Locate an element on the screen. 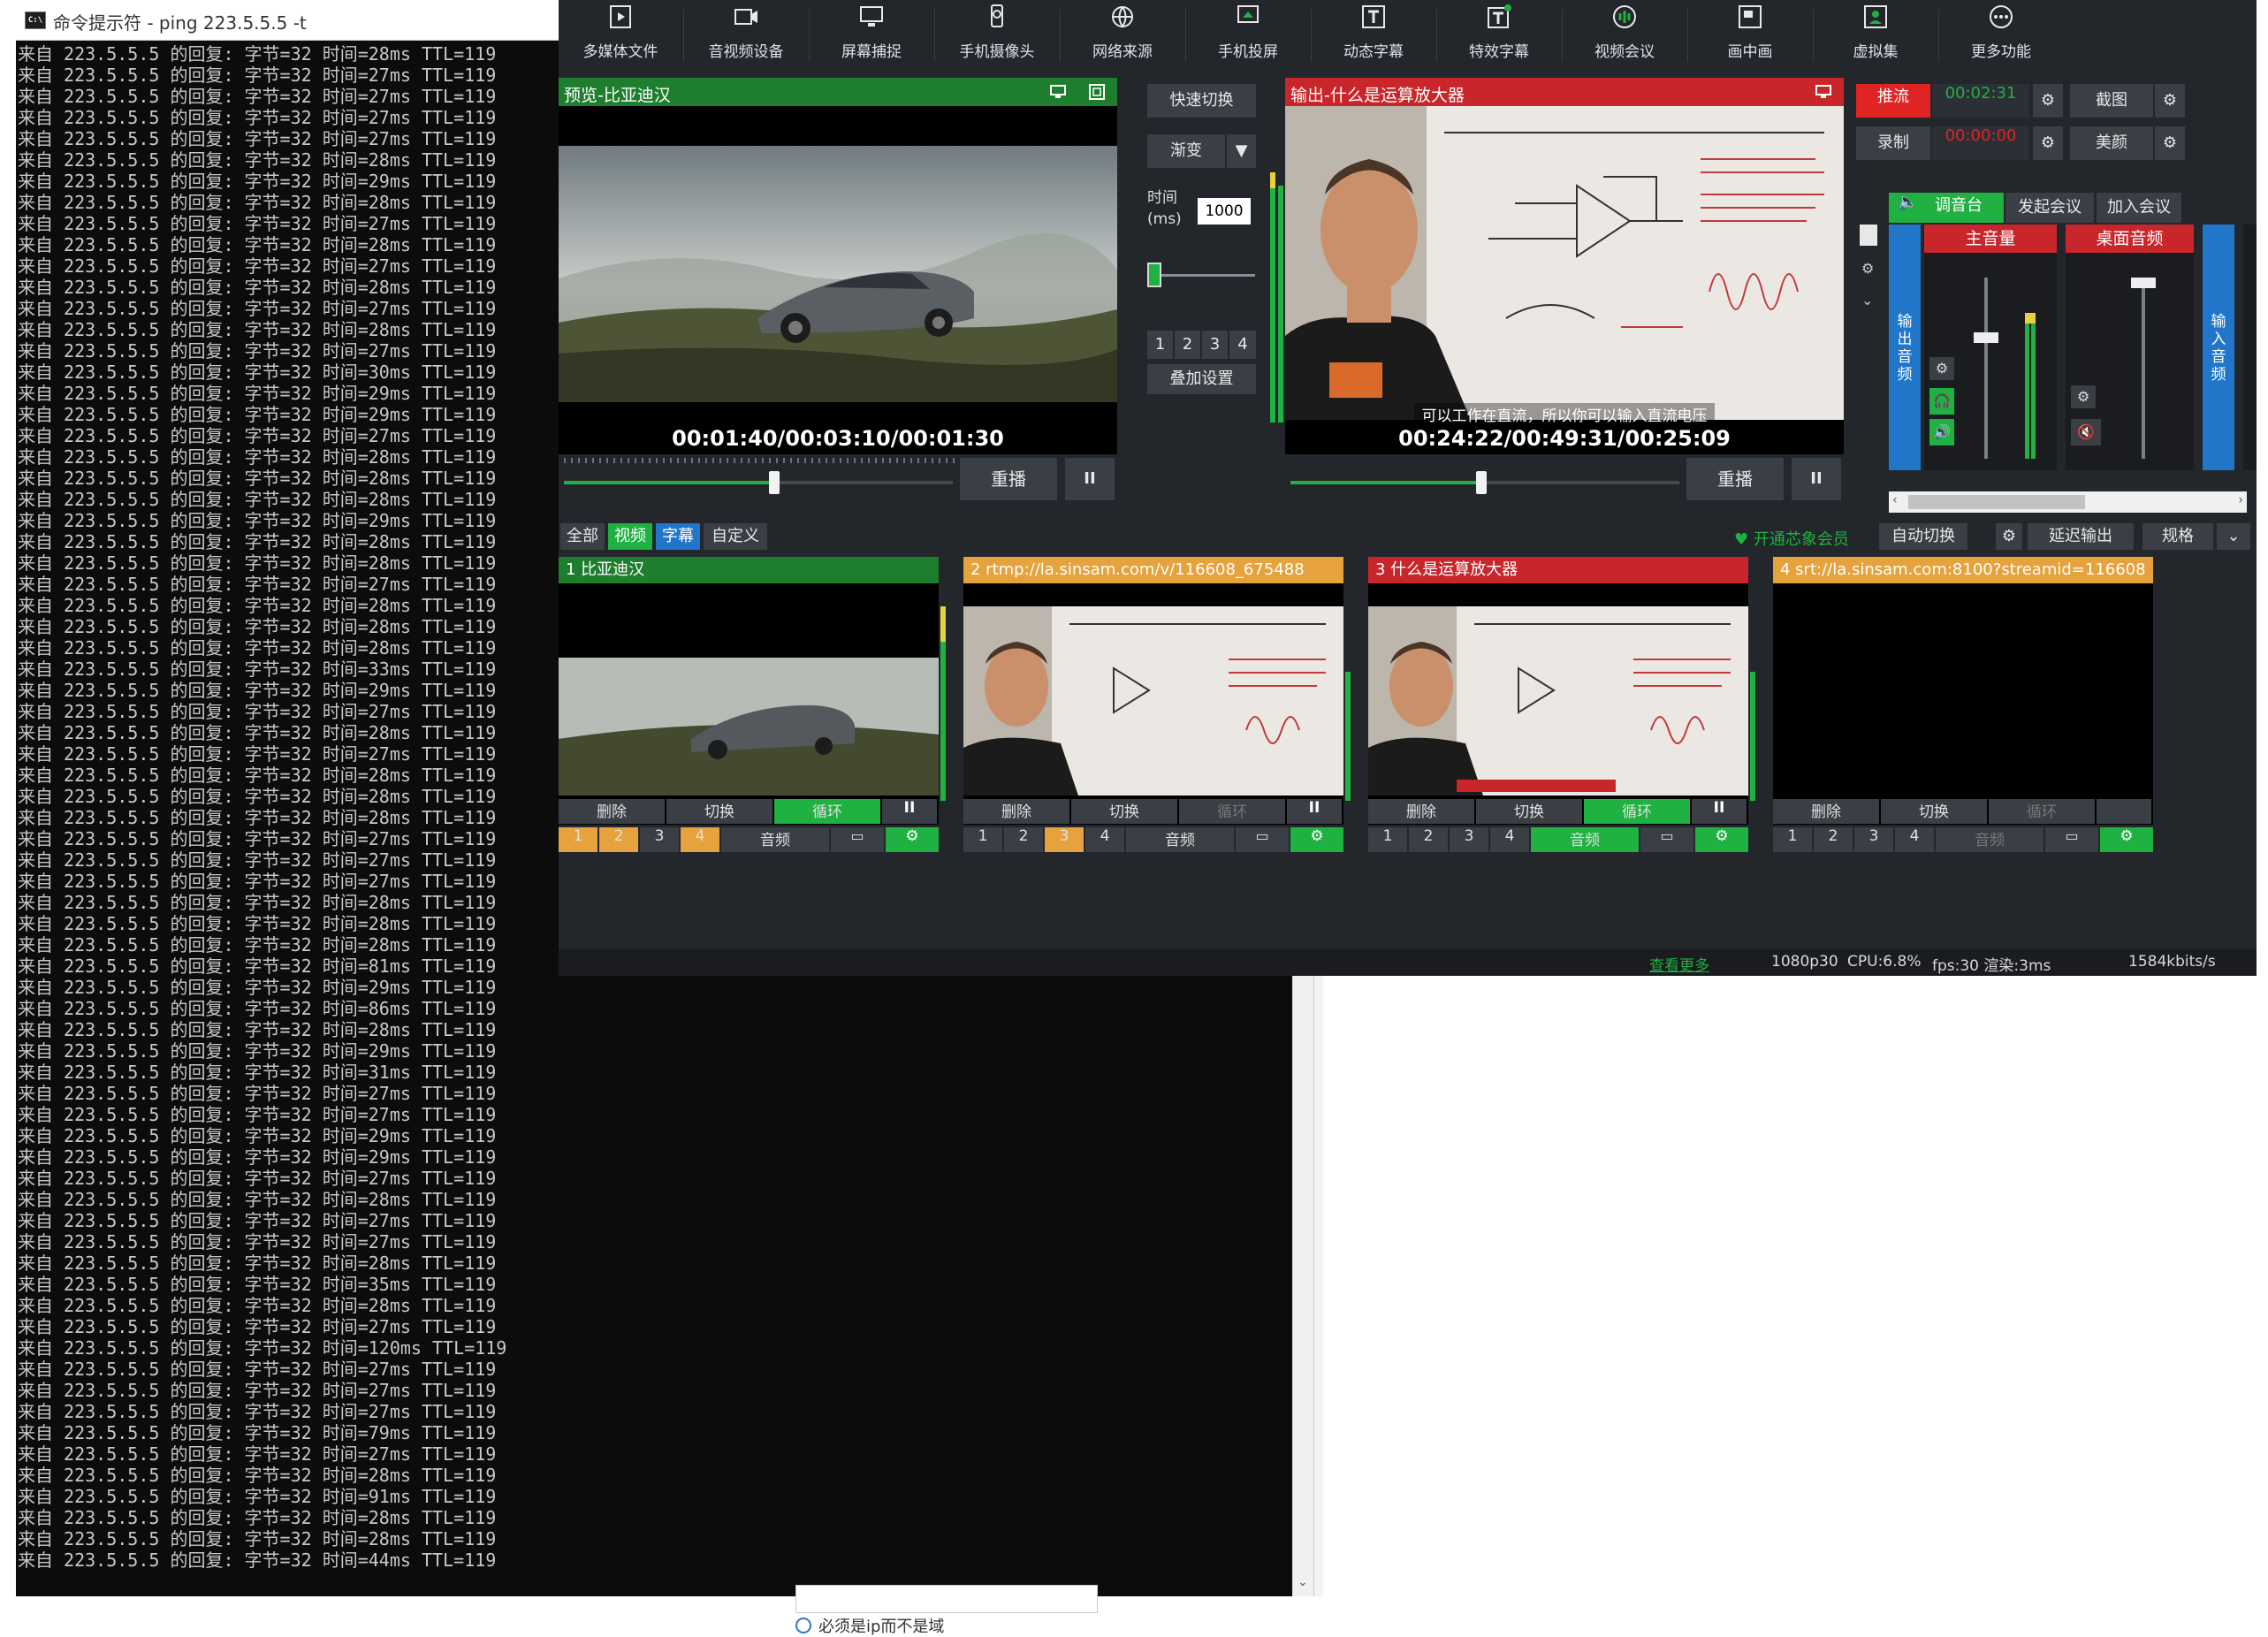  transition-slider-handle is located at coordinates (1154, 275).